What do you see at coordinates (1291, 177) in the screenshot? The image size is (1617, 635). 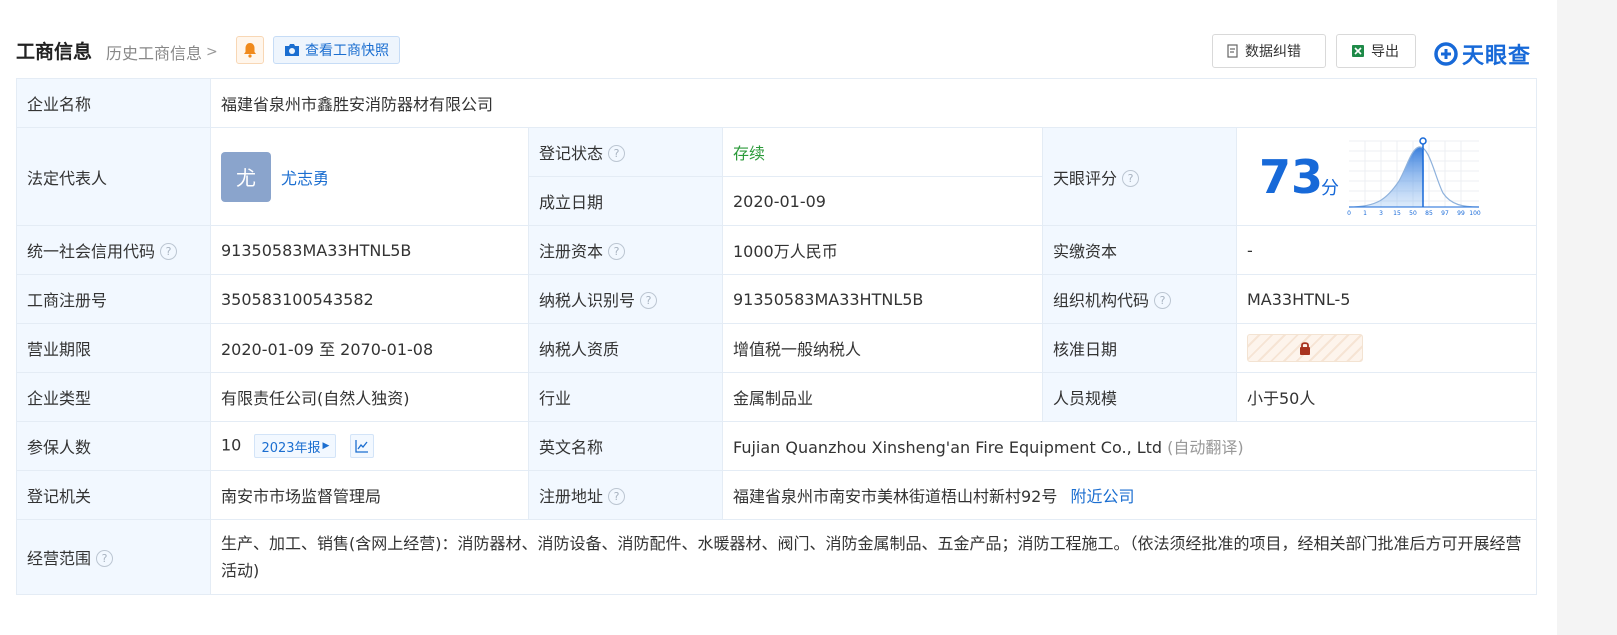 I see `score-number: 73` at bounding box center [1291, 177].